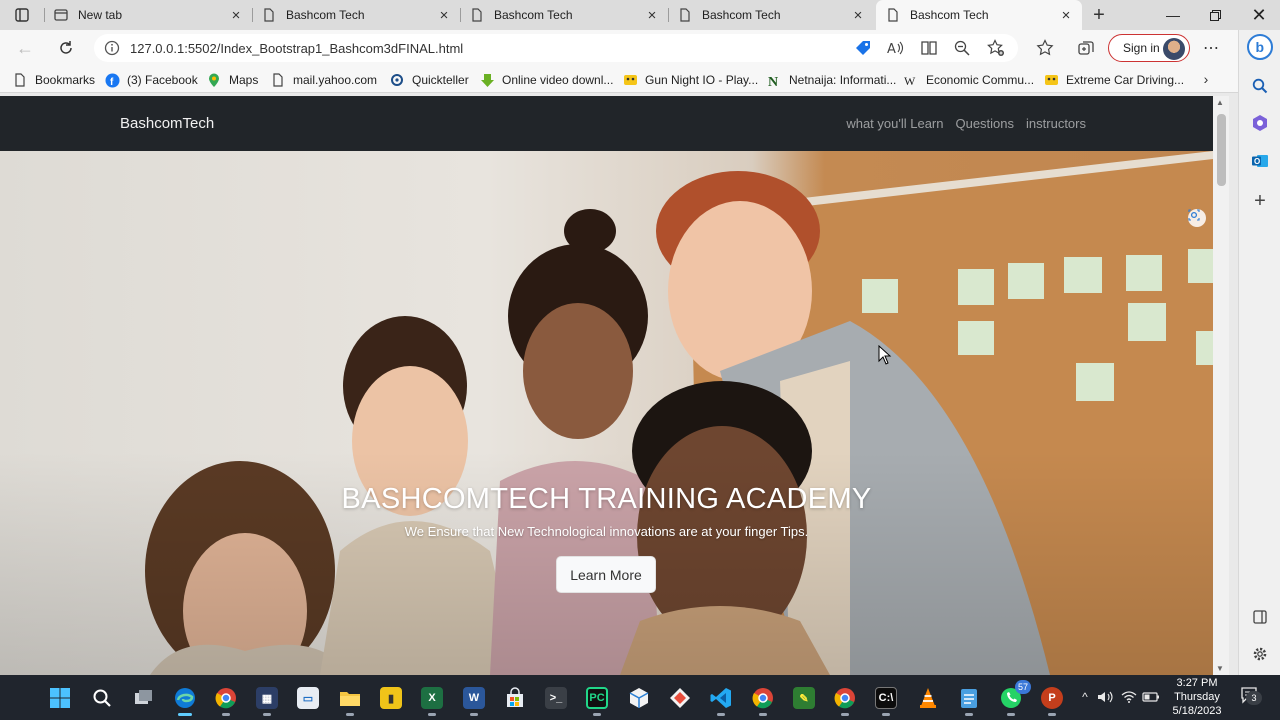  I want to click on show-hidden-icons-button: ^, so click(1085, 697).